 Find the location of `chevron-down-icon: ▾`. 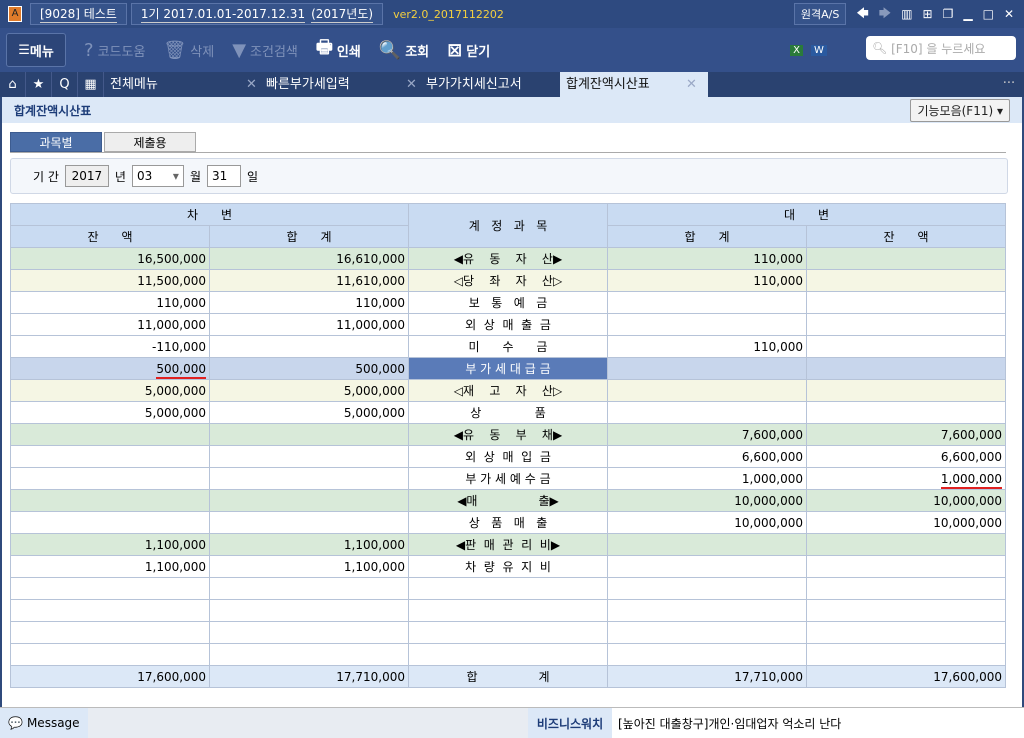

chevron-down-icon: ▾ is located at coordinates (176, 176).